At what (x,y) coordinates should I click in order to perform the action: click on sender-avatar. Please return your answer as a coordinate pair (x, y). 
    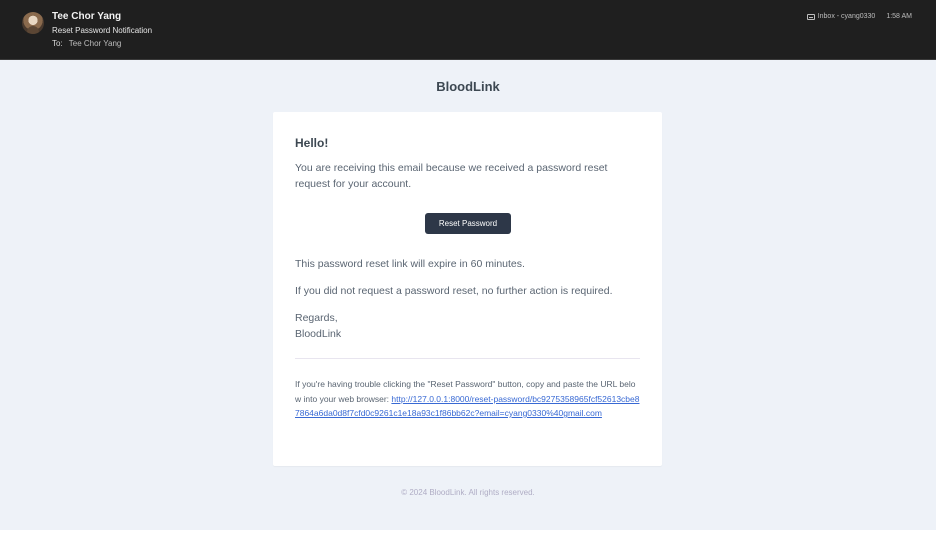
    Looking at the image, I should click on (33, 23).